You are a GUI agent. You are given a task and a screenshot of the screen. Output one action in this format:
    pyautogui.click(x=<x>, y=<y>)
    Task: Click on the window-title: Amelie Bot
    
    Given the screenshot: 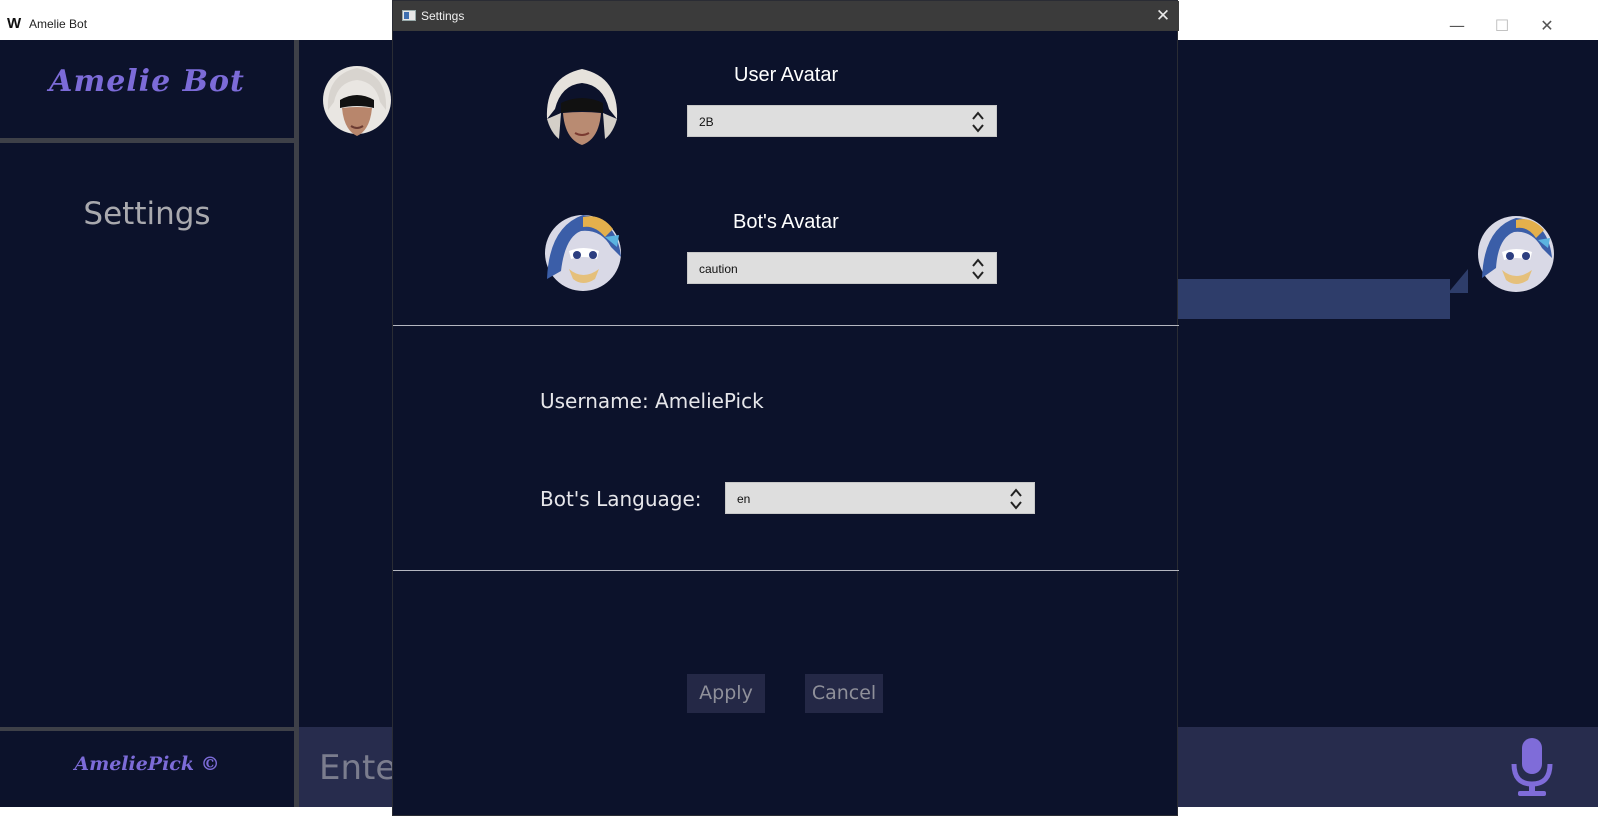 What is the action you would take?
    pyautogui.click(x=58, y=24)
    